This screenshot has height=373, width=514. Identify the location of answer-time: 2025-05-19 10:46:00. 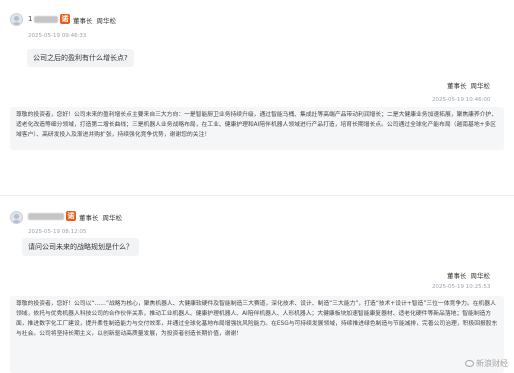
(461, 100).